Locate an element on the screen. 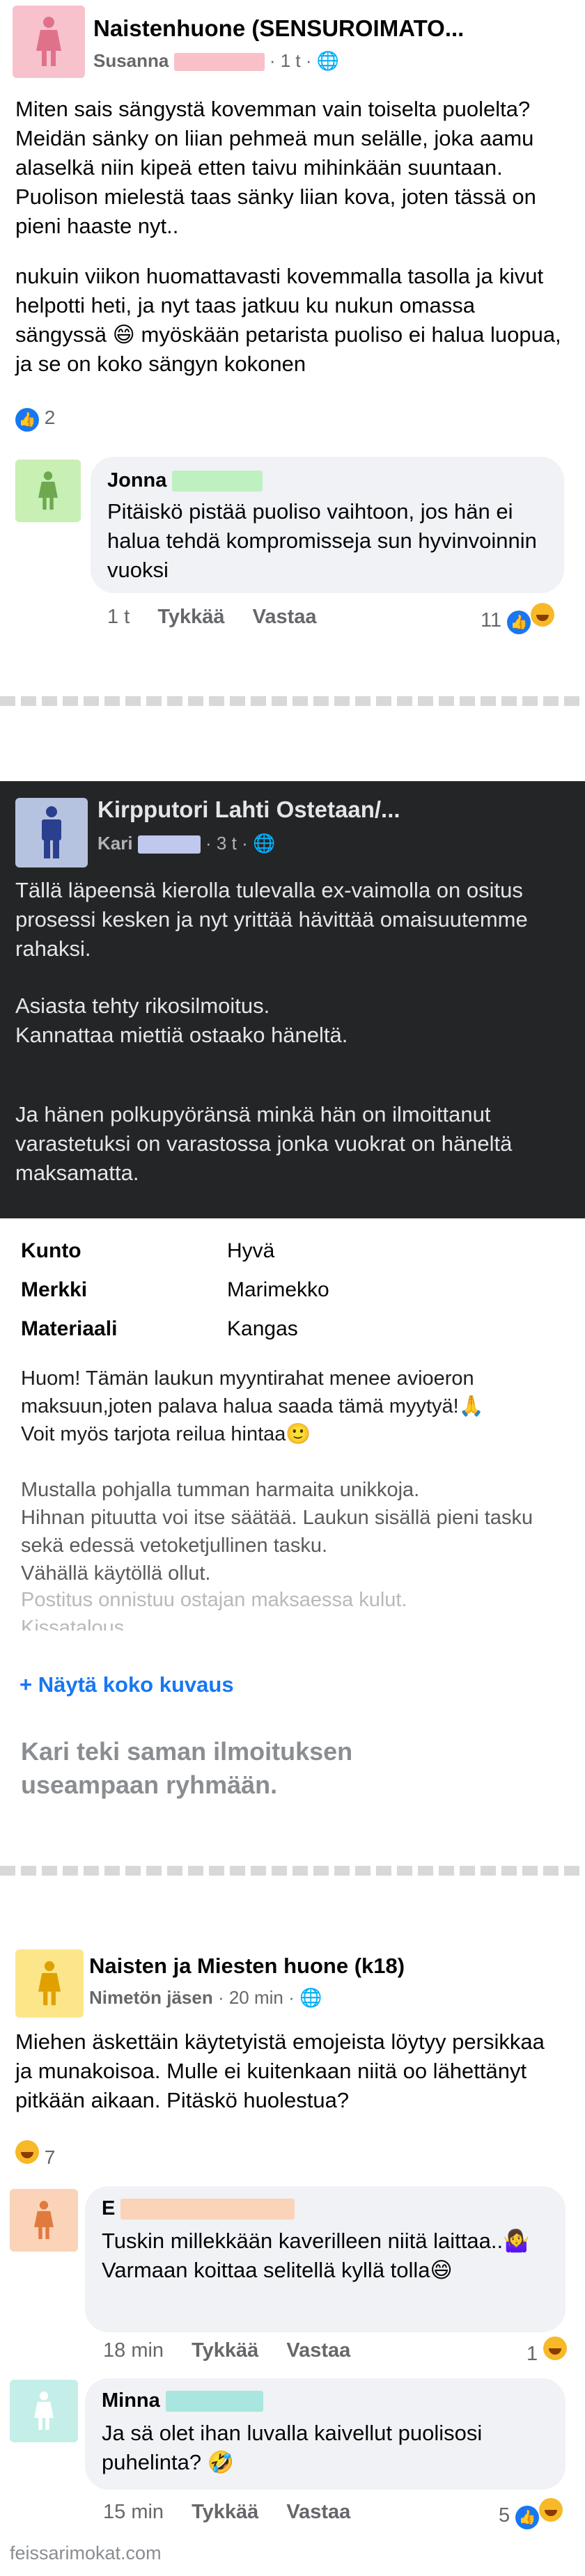 This screenshot has width=585, height=2576. post-meta: Nimetön jäsen · 20 min · 🌐 is located at coordinates (205, 1997).